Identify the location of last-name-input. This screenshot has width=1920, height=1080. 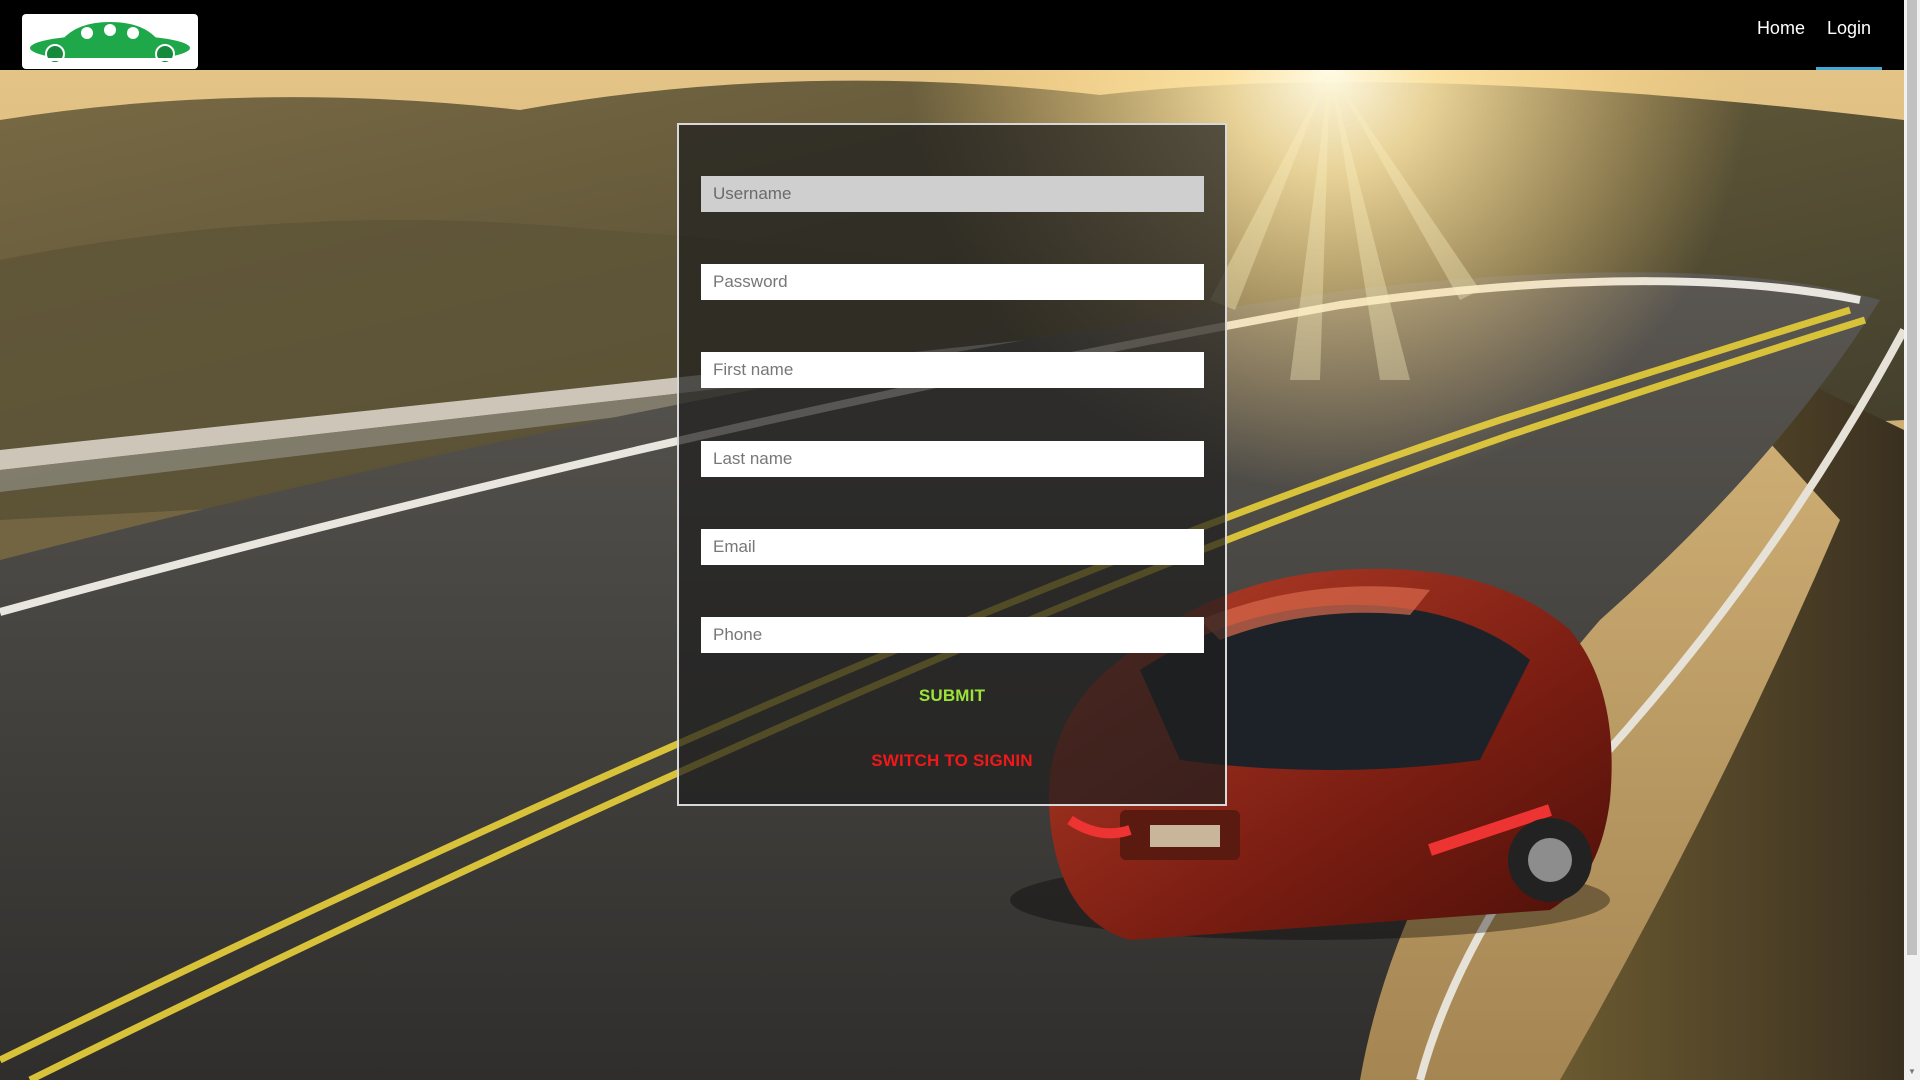
(952, 459).